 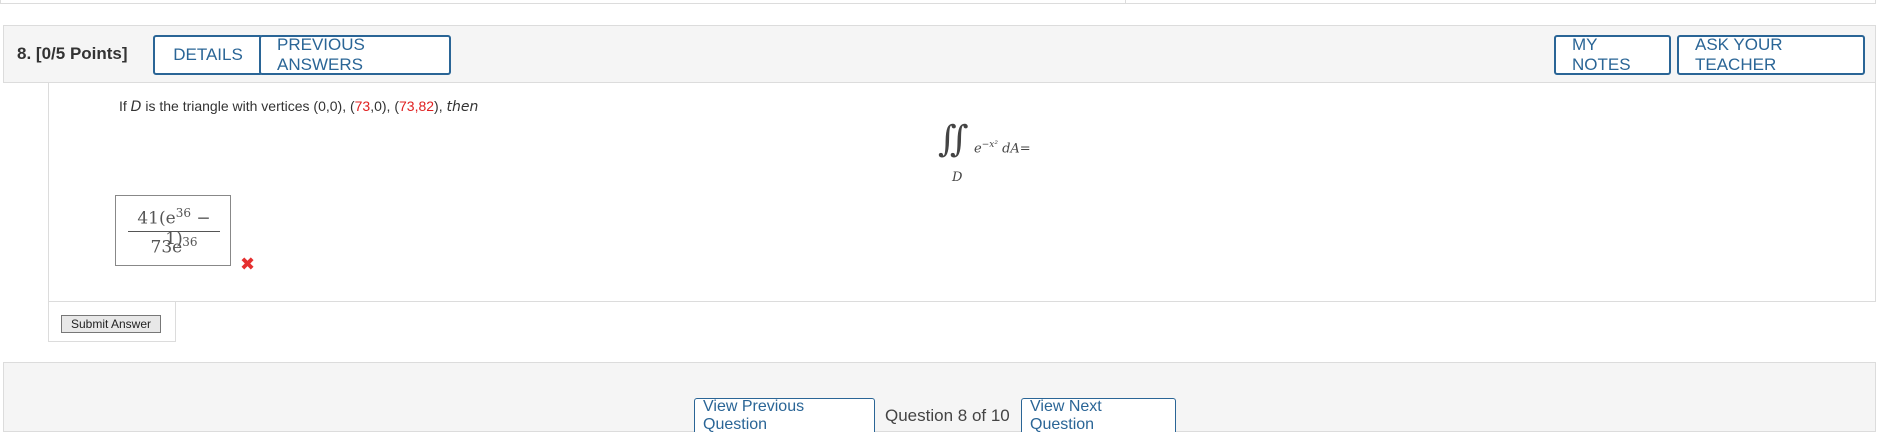 What do you see at coordinates (208, 55) in the screenshot?
I see `details-button: DETAILS` at bounding box center [208, 55].